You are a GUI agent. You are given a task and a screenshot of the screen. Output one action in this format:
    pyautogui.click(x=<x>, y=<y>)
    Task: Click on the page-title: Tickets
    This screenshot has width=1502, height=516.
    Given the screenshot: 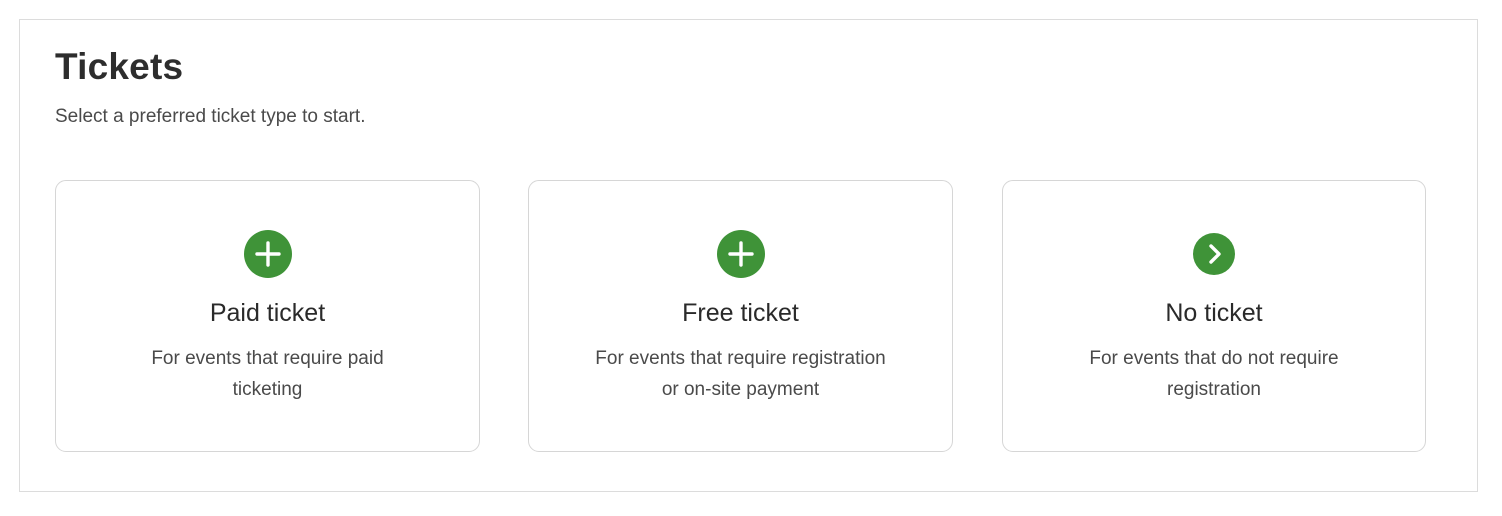 What is the action you would take?
    pyautogui.click(x=119, y=66)
    